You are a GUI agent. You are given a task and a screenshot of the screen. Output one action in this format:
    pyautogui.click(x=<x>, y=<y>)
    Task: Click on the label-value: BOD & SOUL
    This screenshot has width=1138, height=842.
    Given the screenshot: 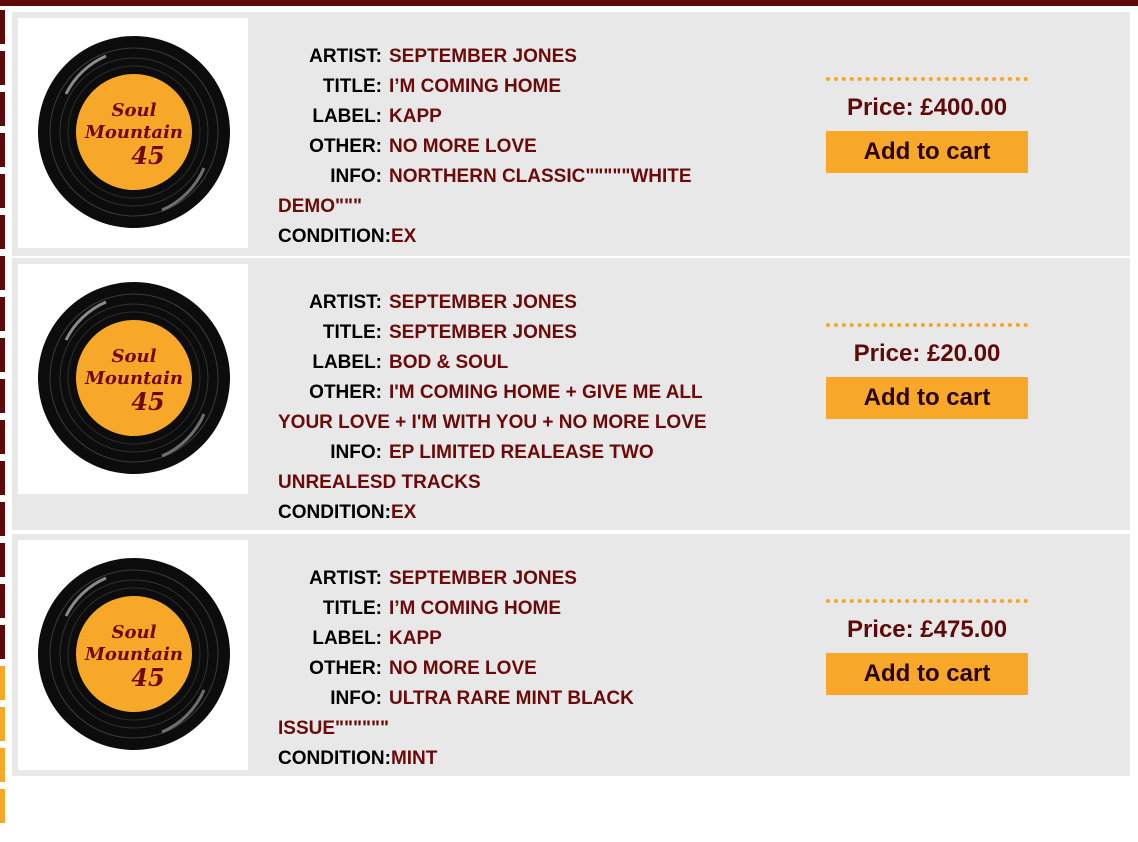 What is the action you would take?
    pyautogui.click(x=449, y=362)
    